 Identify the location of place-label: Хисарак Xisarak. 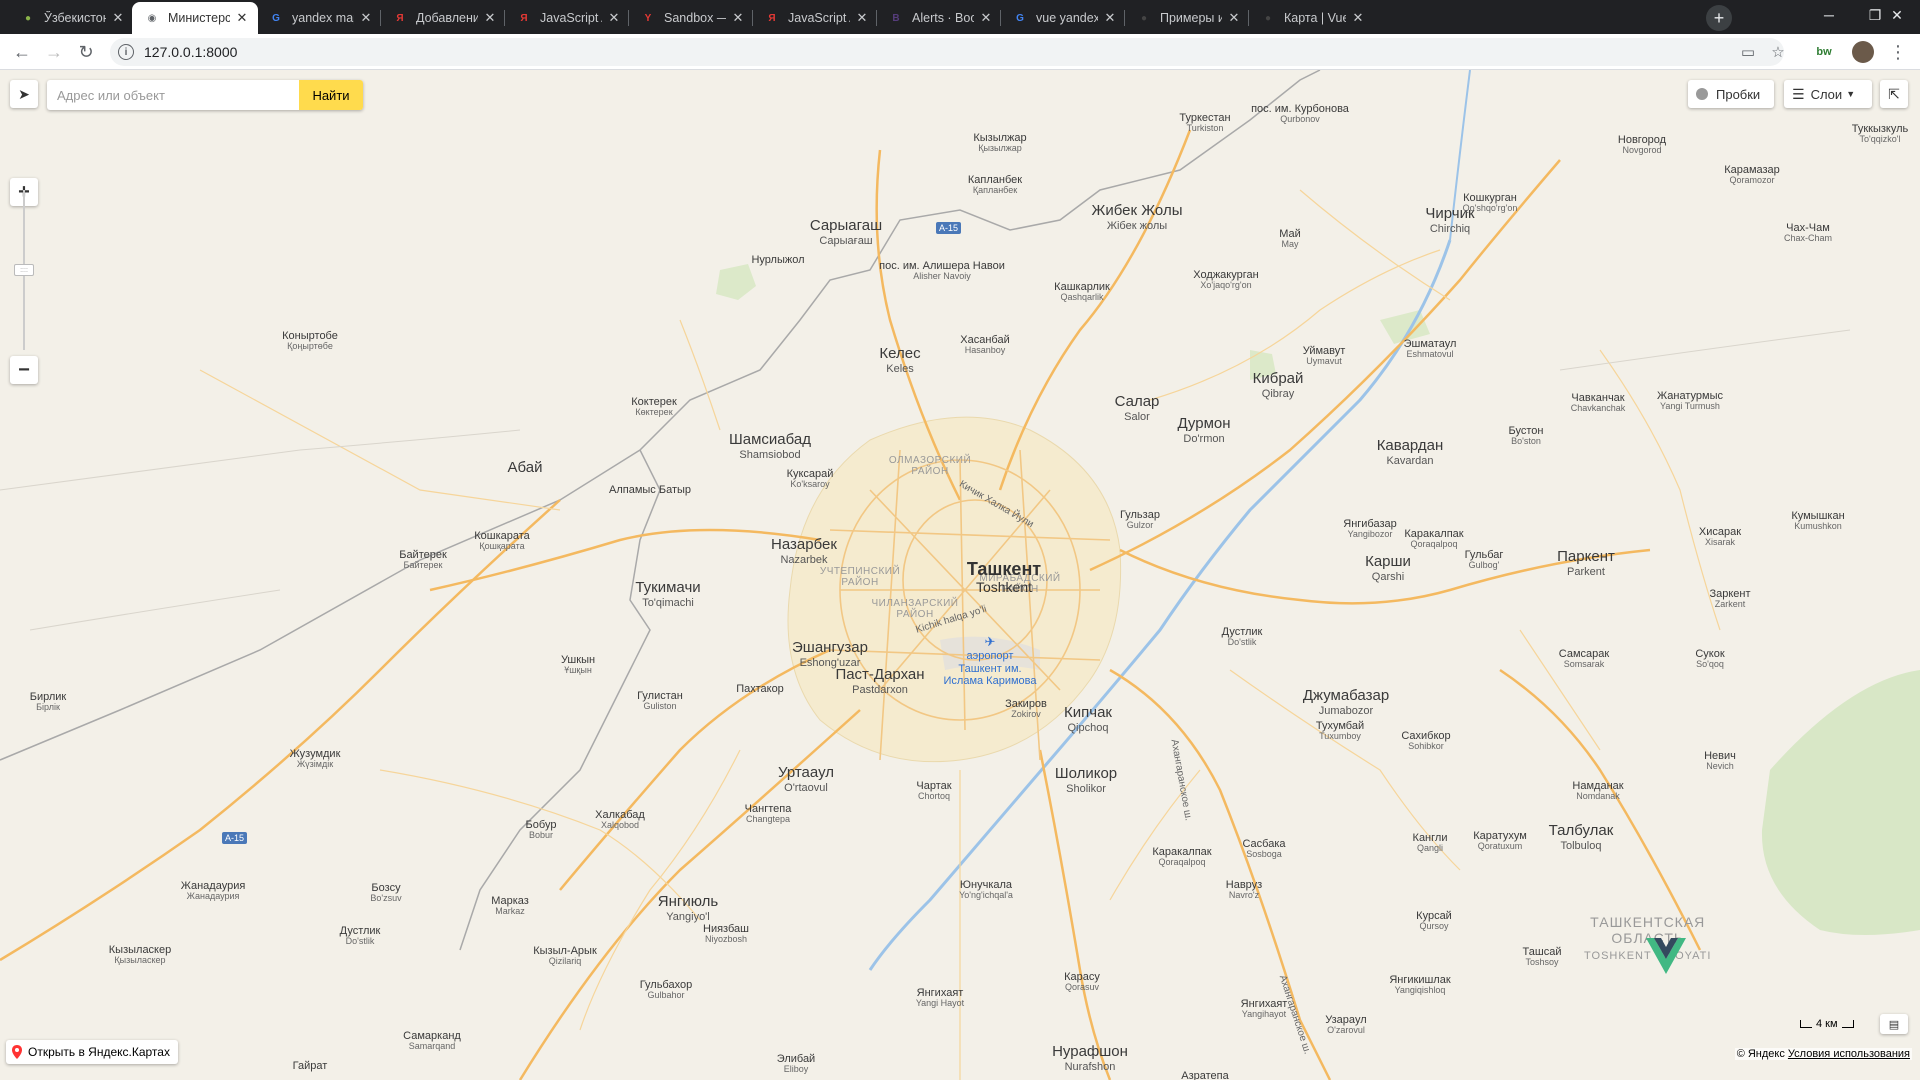
(1720, 537).